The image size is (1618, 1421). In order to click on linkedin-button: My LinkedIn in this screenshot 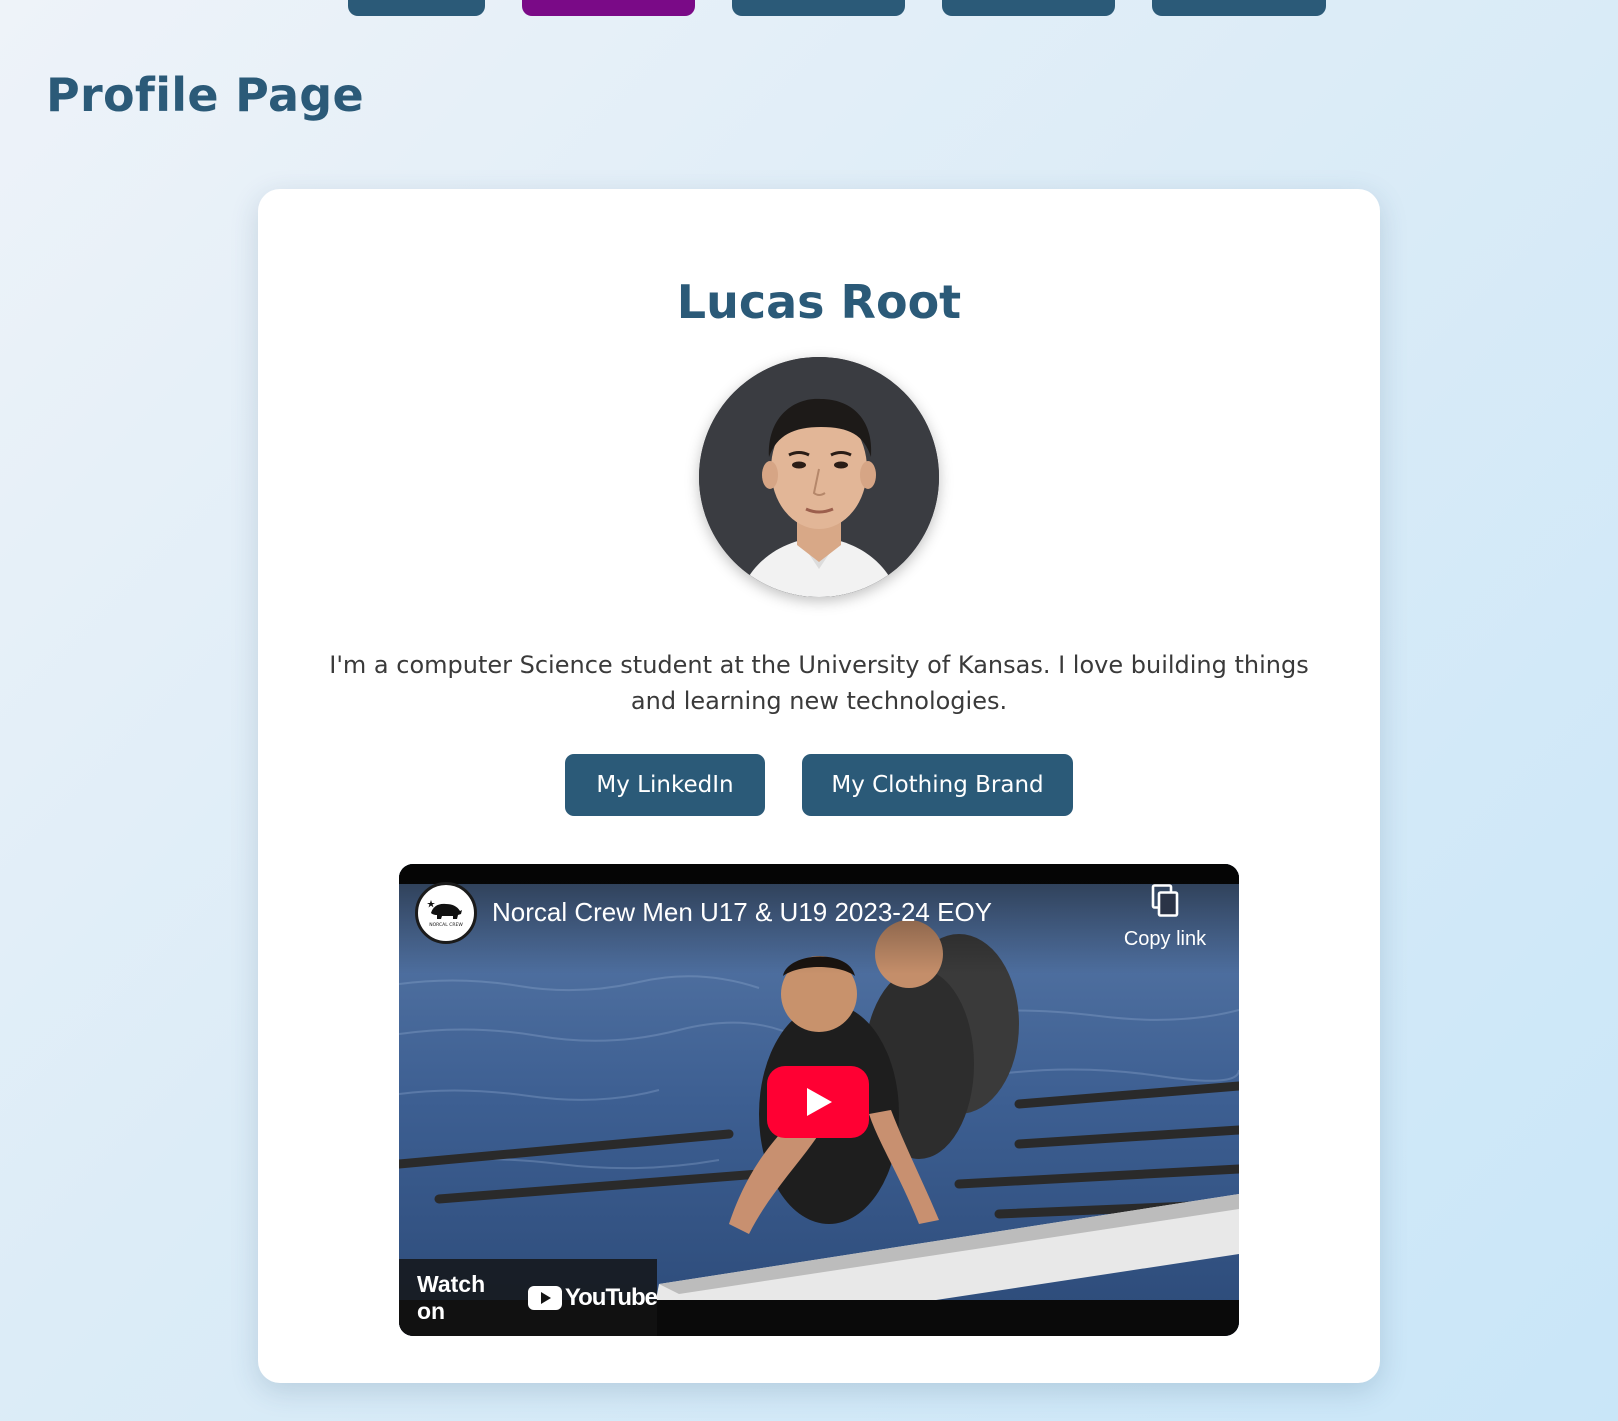, I will do `click(665, 785)`.